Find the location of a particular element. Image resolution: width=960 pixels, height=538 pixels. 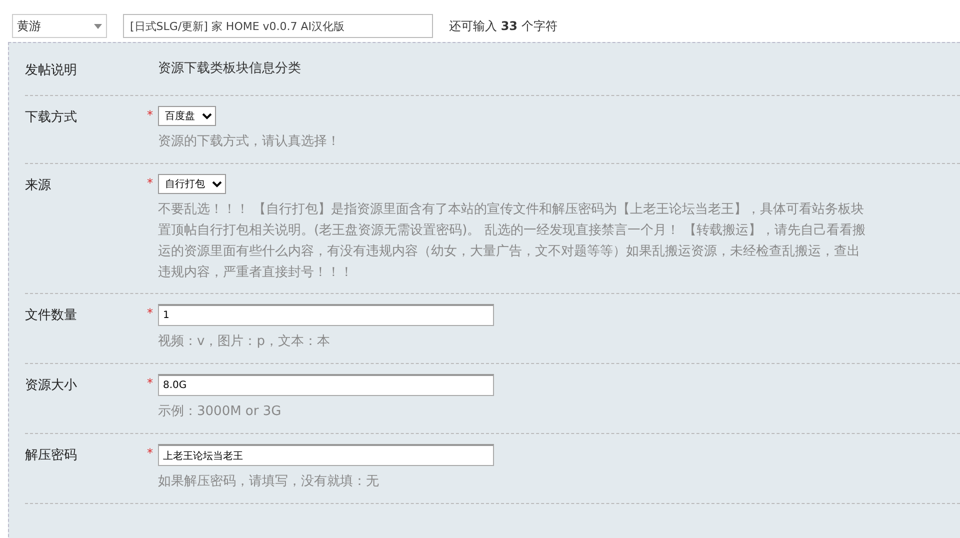

hint-text: 如果解压密码，请填写，没有就填：无 is located at coordinates (269, 482).